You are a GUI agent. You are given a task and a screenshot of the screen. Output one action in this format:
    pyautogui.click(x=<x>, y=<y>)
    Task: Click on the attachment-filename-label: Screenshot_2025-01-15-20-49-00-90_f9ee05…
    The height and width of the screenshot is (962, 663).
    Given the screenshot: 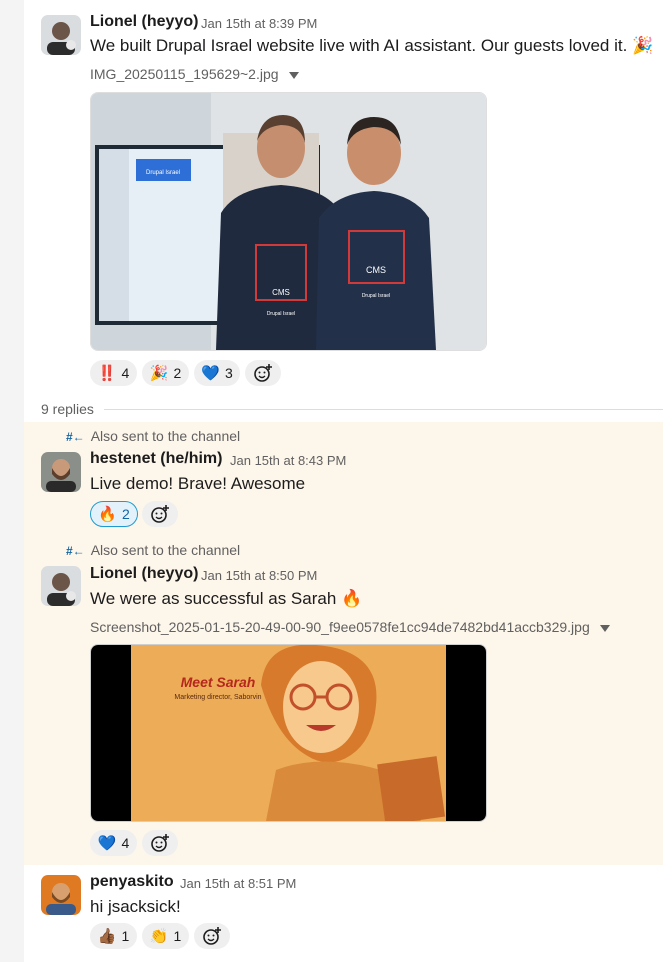 What is the action you would take?
    pyautogui.click(x=340, y=627)
    